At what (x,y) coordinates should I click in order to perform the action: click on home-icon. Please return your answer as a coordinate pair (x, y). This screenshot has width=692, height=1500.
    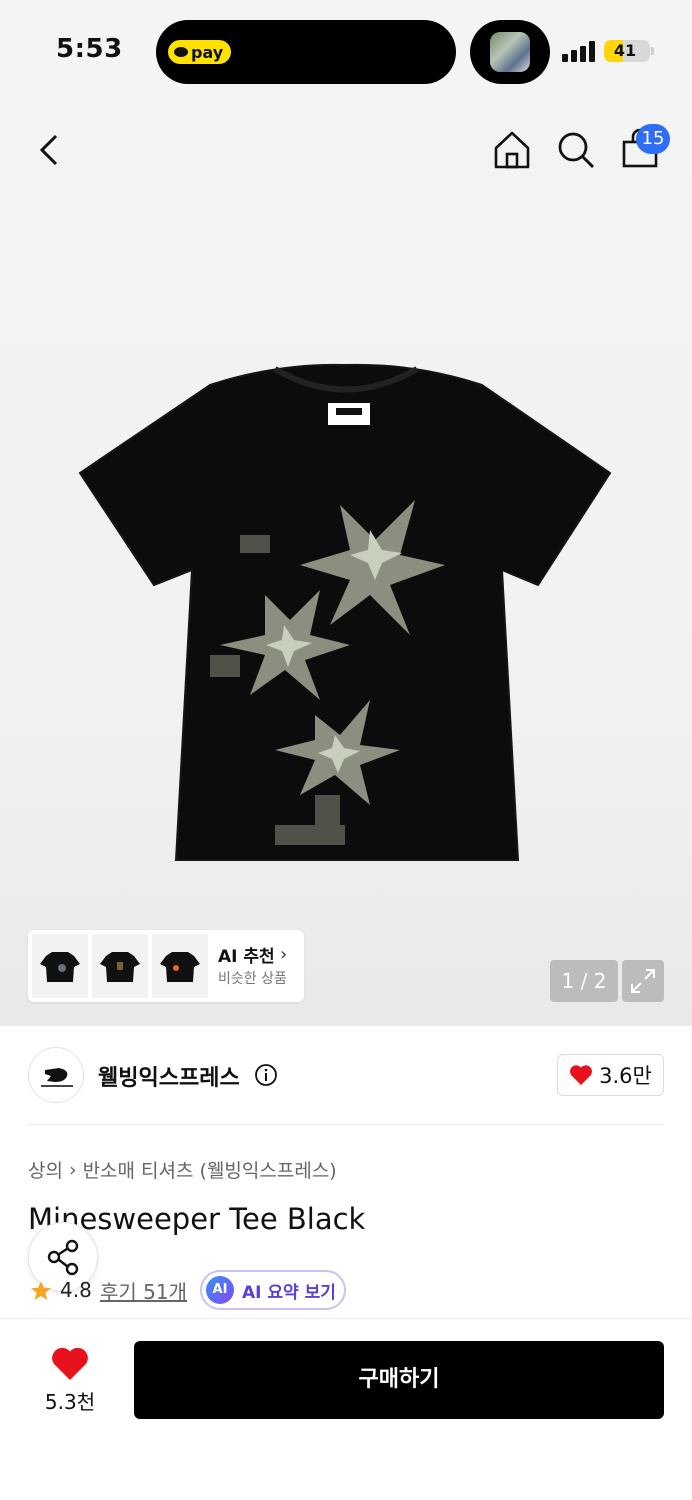
    Looking at the image, I should click on (512, 150).